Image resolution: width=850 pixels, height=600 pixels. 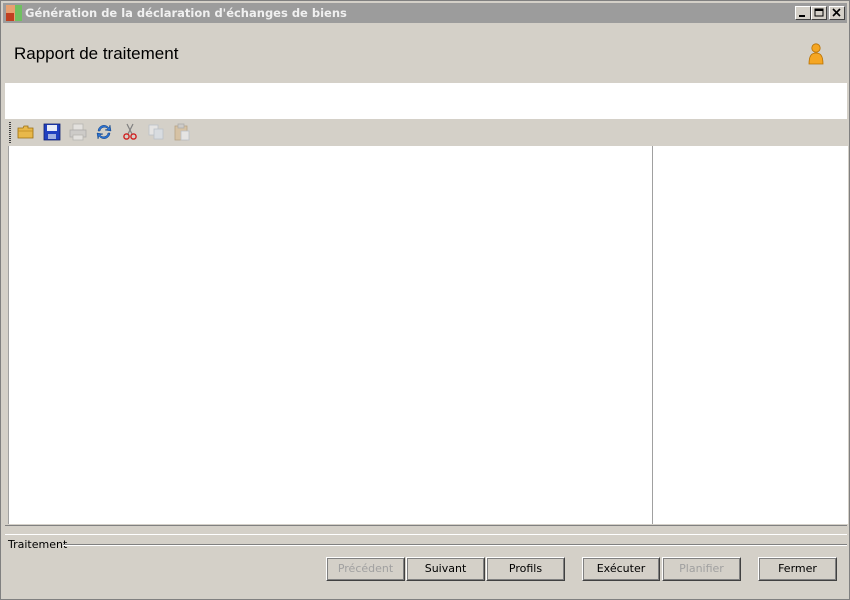 I want to click on refresh-icon, so click(x=104, y=132).